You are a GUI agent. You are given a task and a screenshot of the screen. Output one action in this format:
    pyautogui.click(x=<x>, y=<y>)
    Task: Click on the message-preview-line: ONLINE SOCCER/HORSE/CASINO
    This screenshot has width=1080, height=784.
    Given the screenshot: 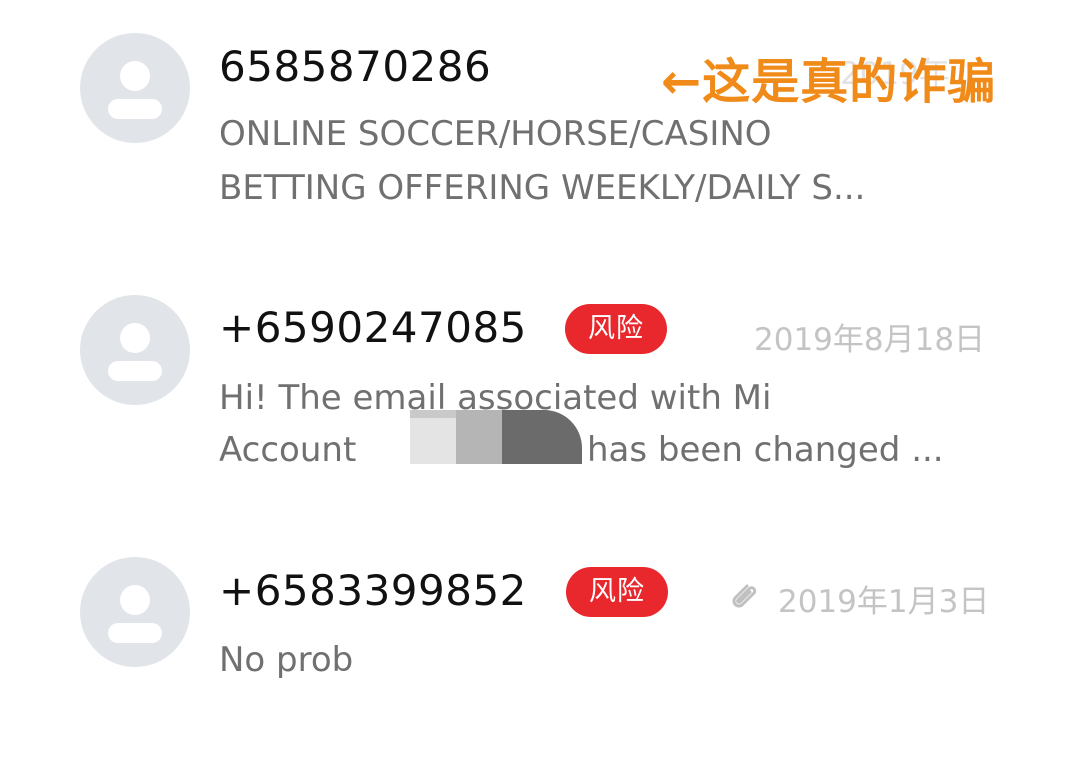 What is the action you would take?
    pyautogui.click(x=495, y=134)
    